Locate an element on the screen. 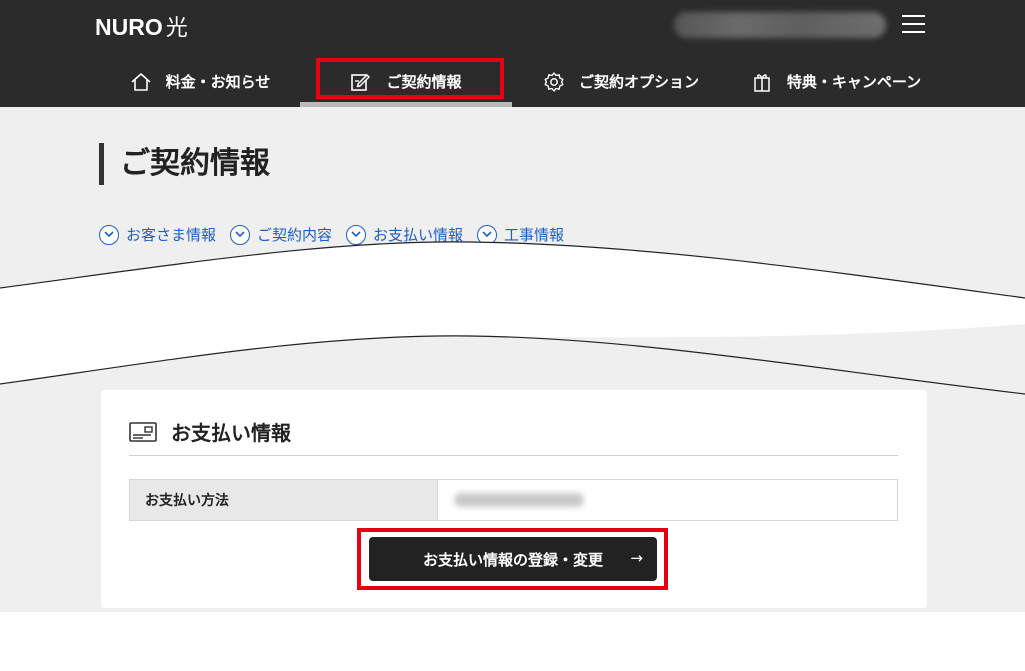 This screenshot has height=671, width=1025. payment-method-label: お支払い方法 is located at coordinates (284, 500).